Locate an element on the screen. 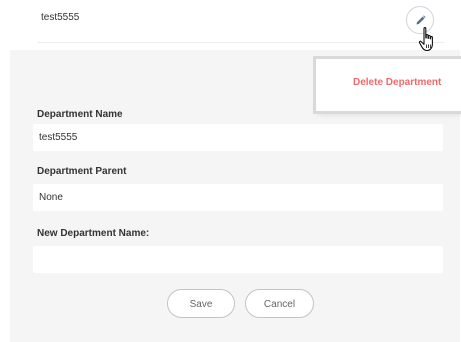 The height and width of the screenshot is (342, 461). department-name-field: test5555 is located at coordinates (238, 137).